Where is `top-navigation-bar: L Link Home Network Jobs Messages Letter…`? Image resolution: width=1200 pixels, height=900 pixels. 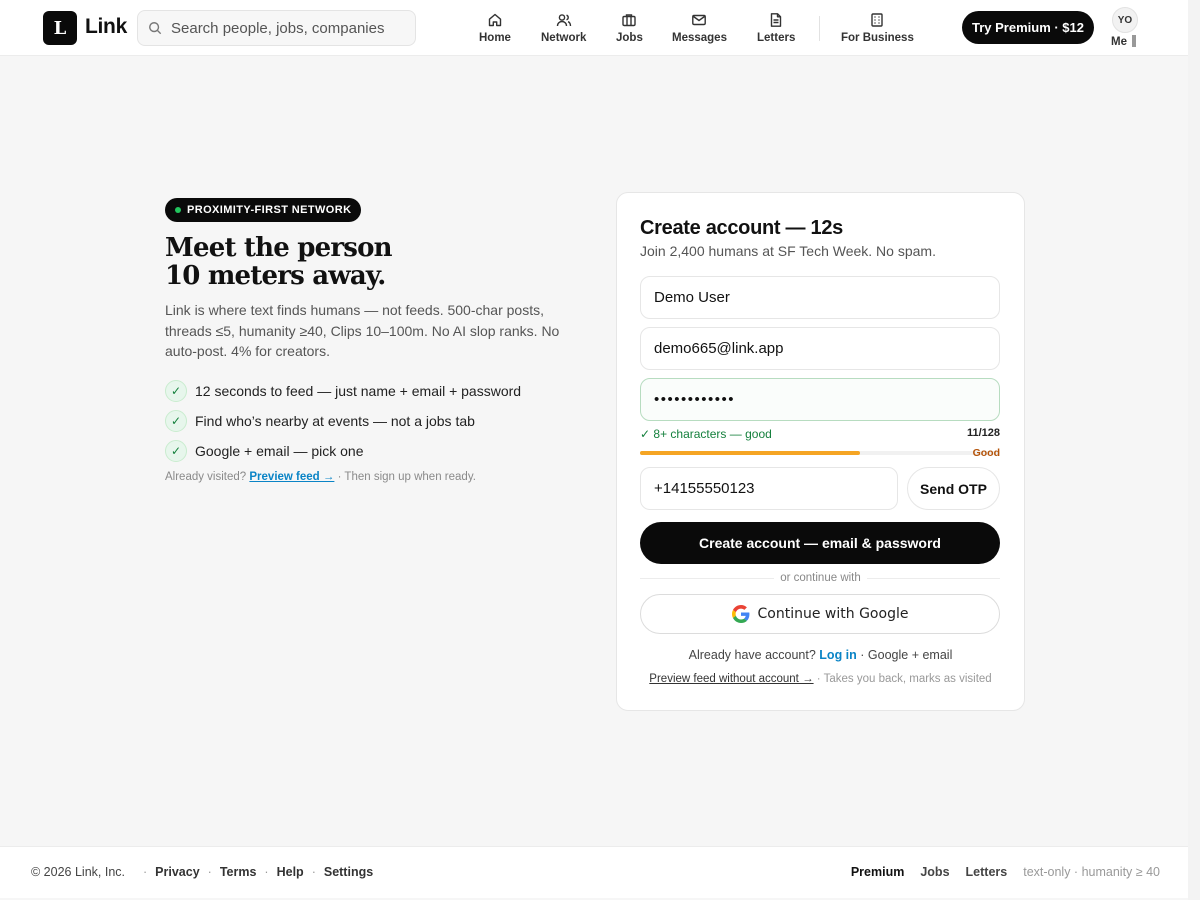
top-navigation-bar: L Link Home Network Jobs Messages Letter… is located at coordinates (594, 28).